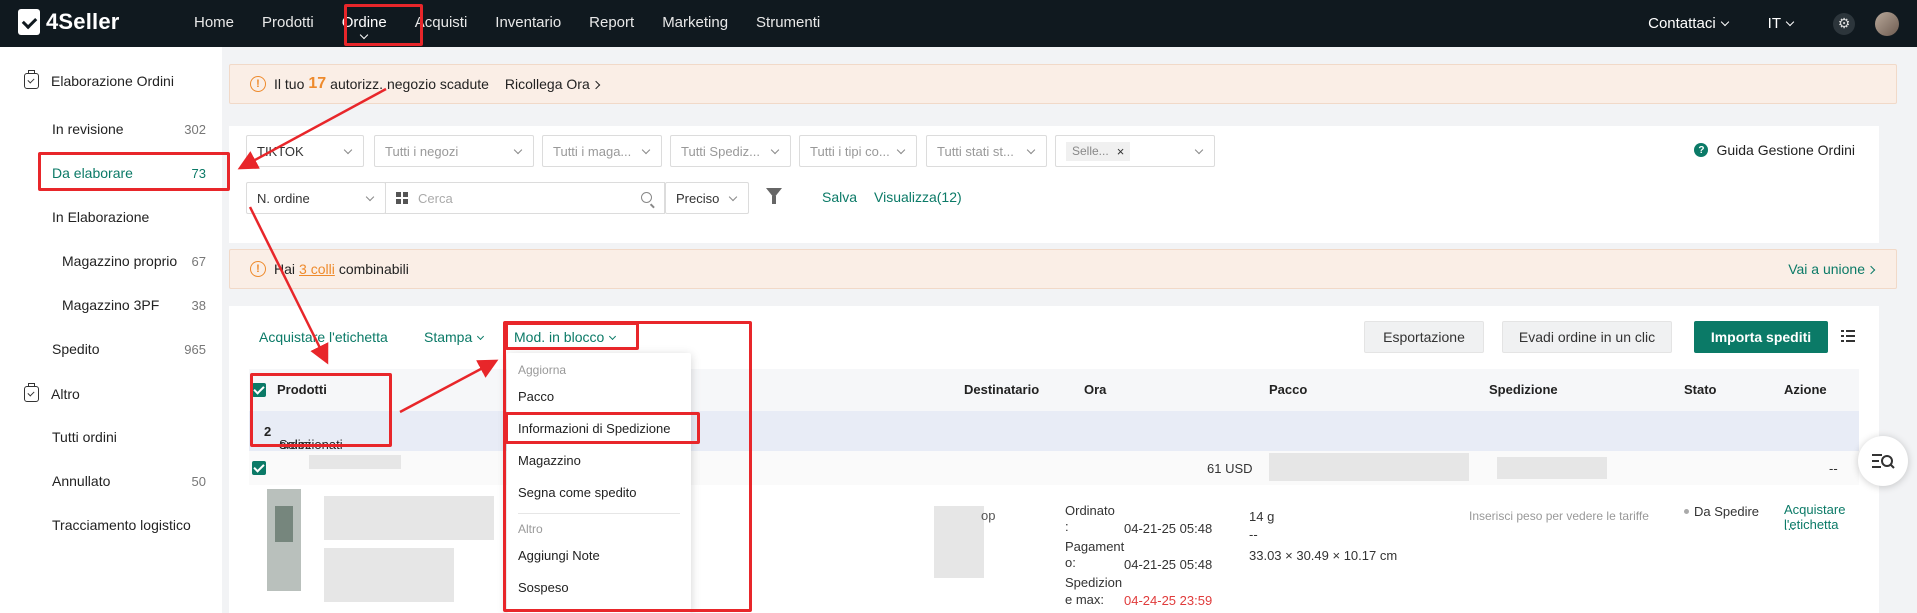 The width and height of the screenshot is (1917, 613). I want to click on row-checkbox, so click(259, 468).